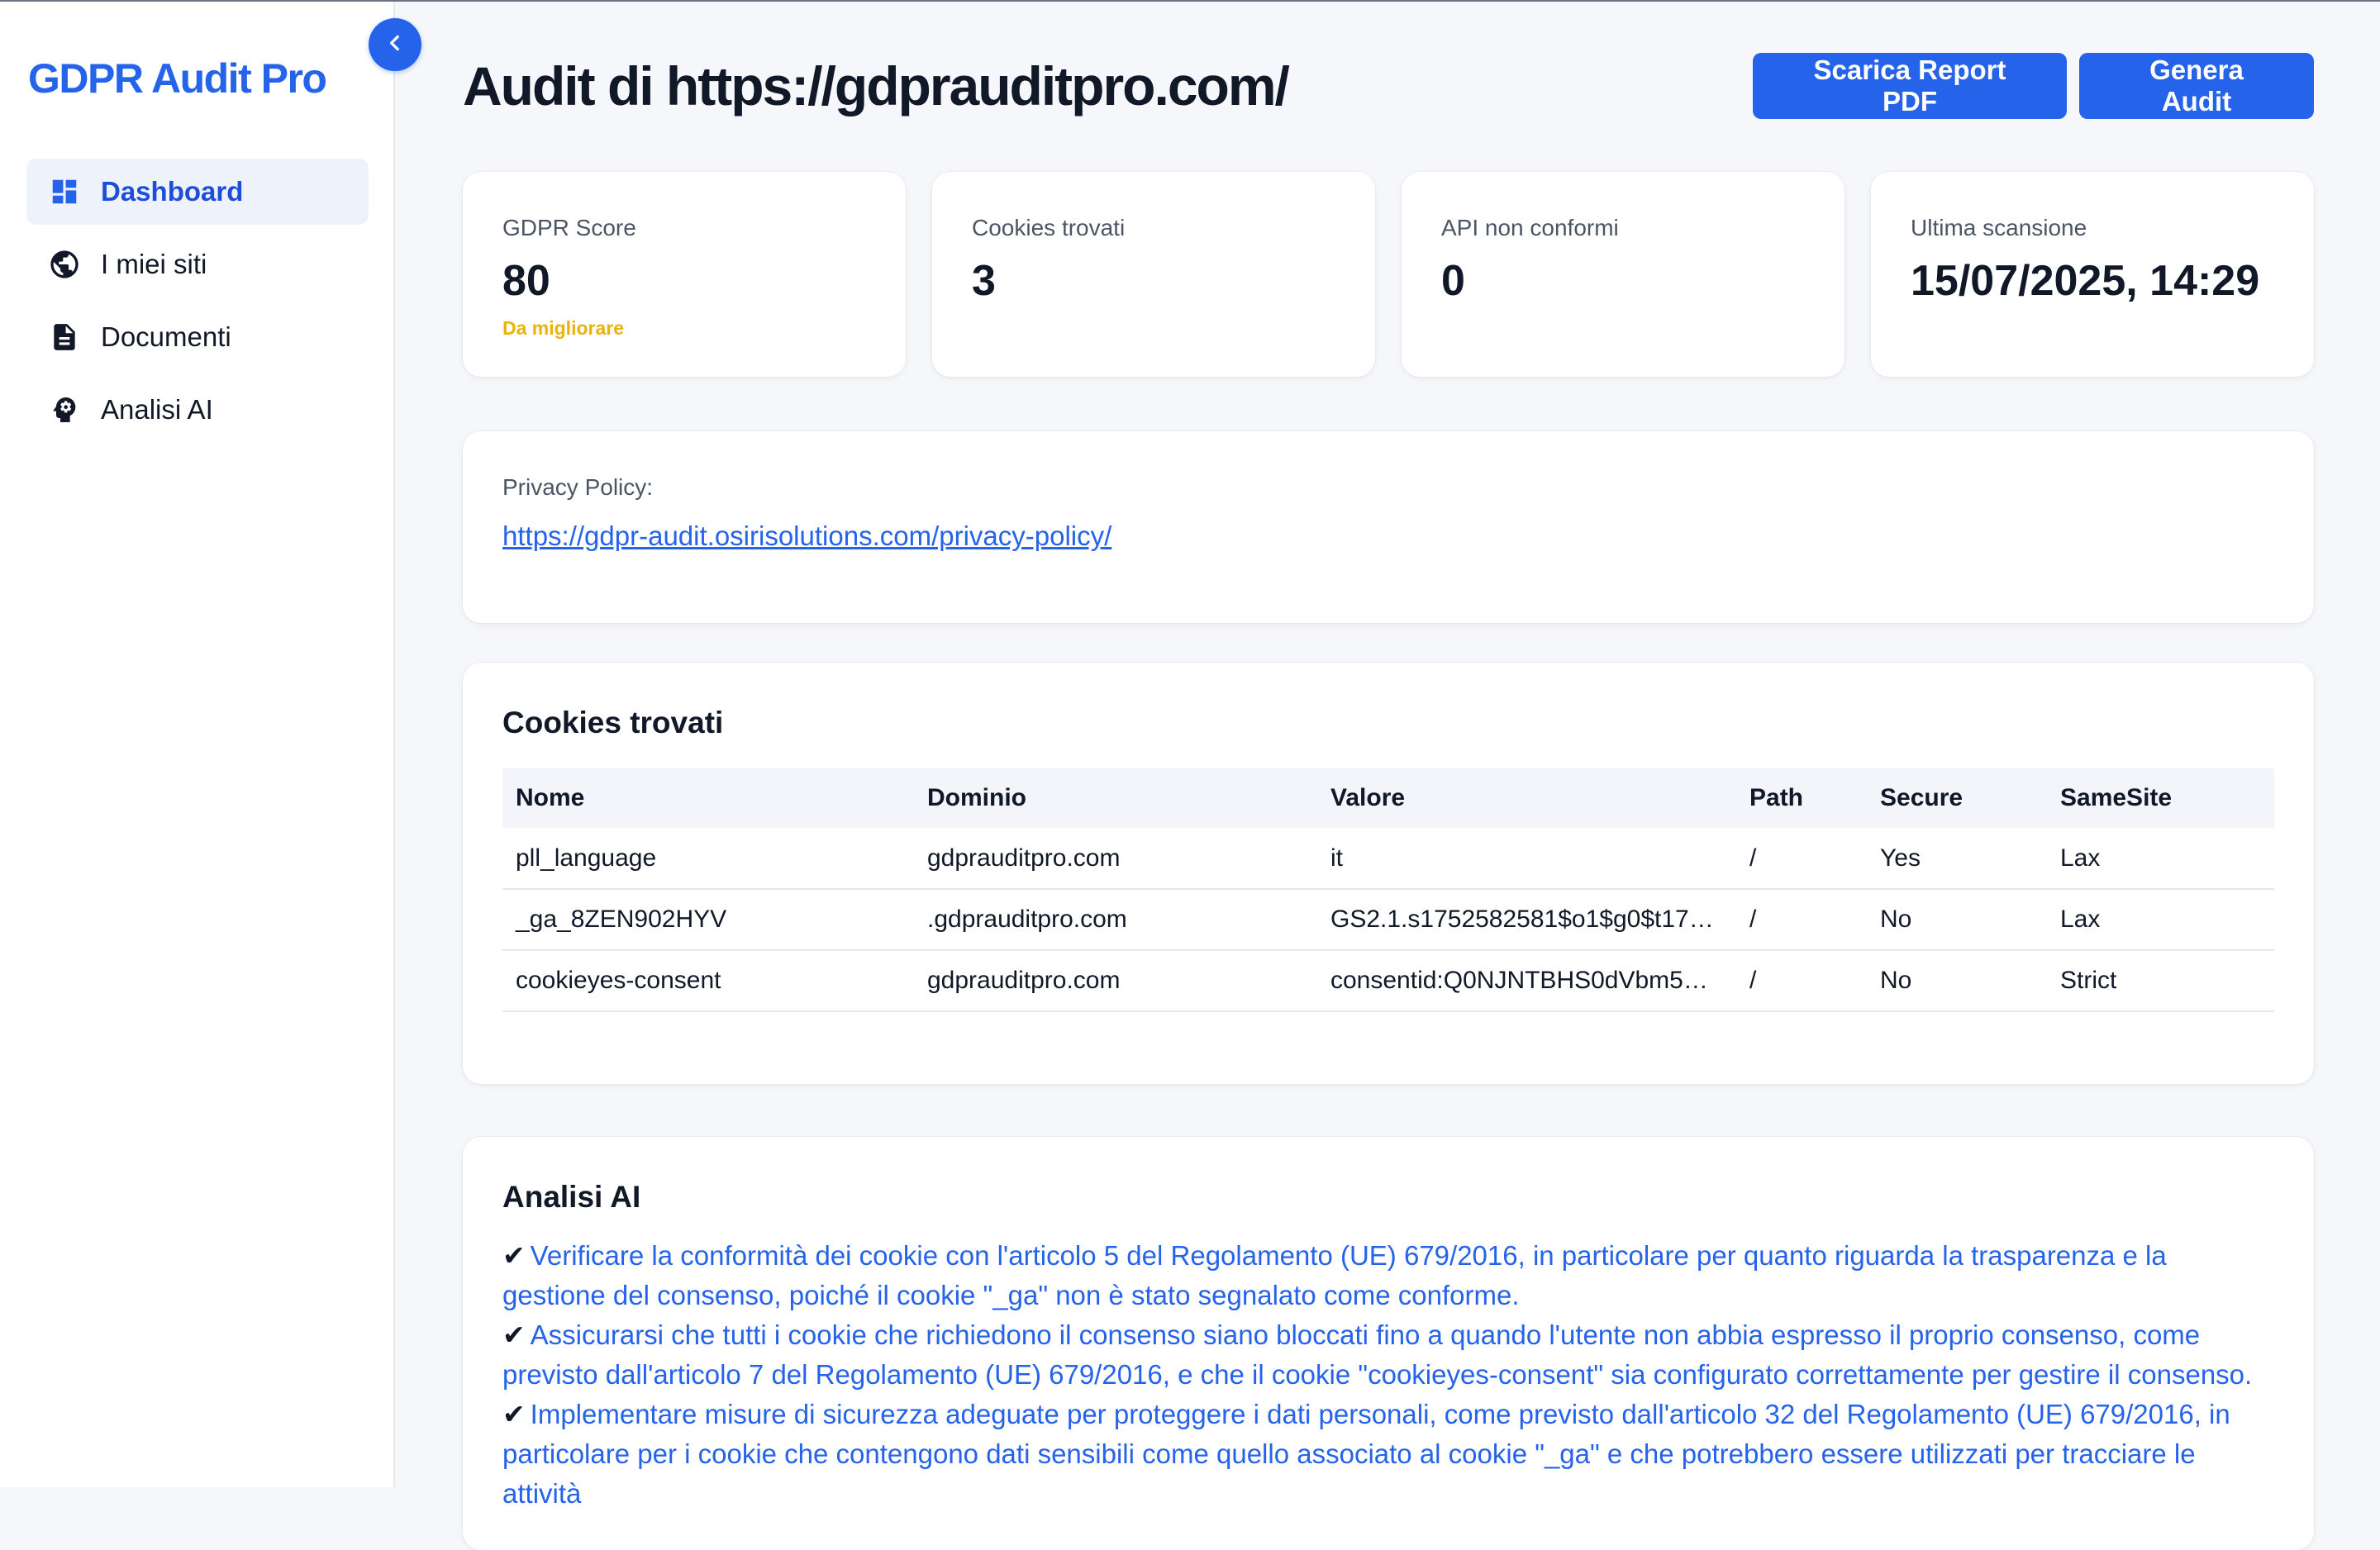 The width and height of the screenshot is (2380, 1550). What do you see at coordinates (177, 78) in the screenshot?
I see `brand-logo: GDPR Audit Pro` at bounding box center [177, 78].